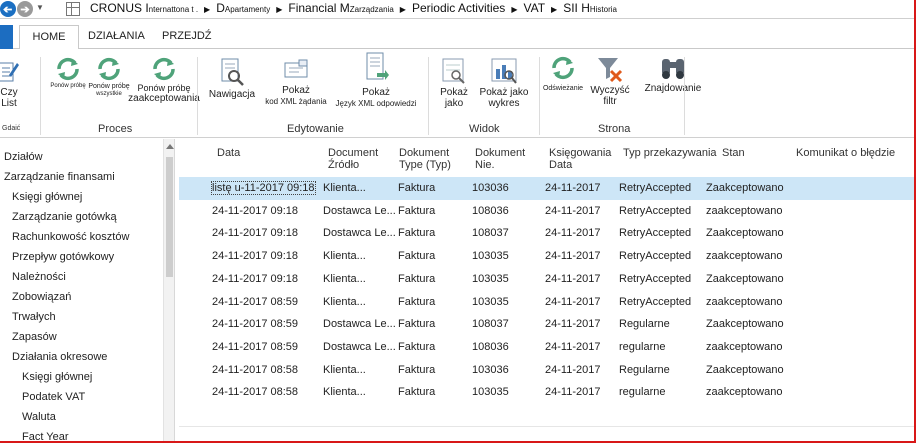 The height and width of the screenshot is (443, 916). I want to click on column-header-doc-no: Dokument Nie., so click(500, 159).